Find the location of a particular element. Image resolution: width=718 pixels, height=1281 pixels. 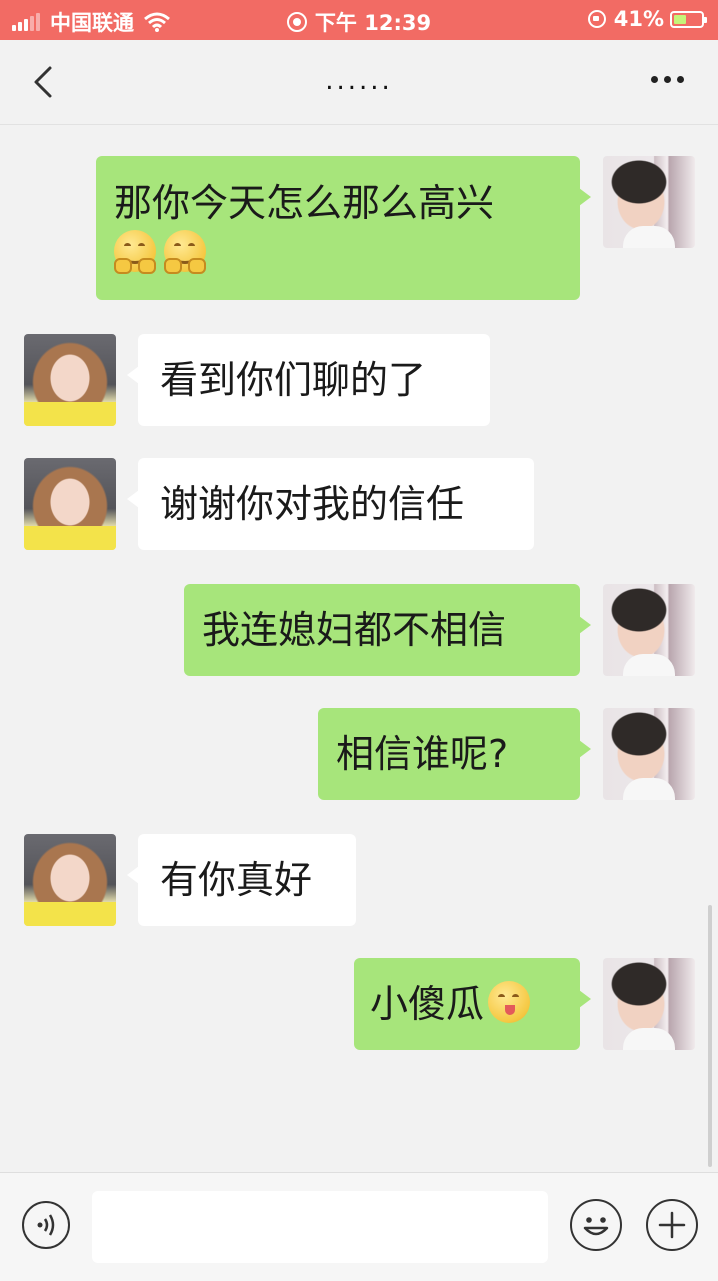

emoji-row is located at coordinates (338, 253).